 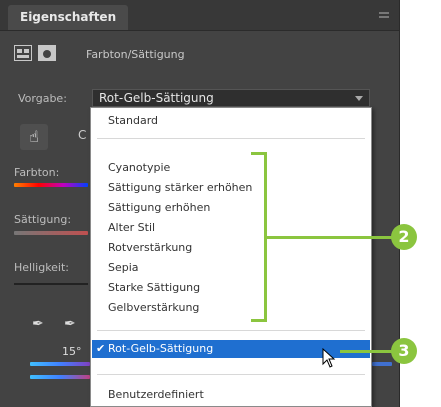 What do you see at coordinates (70, 324) in the screenshot?
I see `eyedropper-plus-icon: ✒` at bounding box center [70, 324].